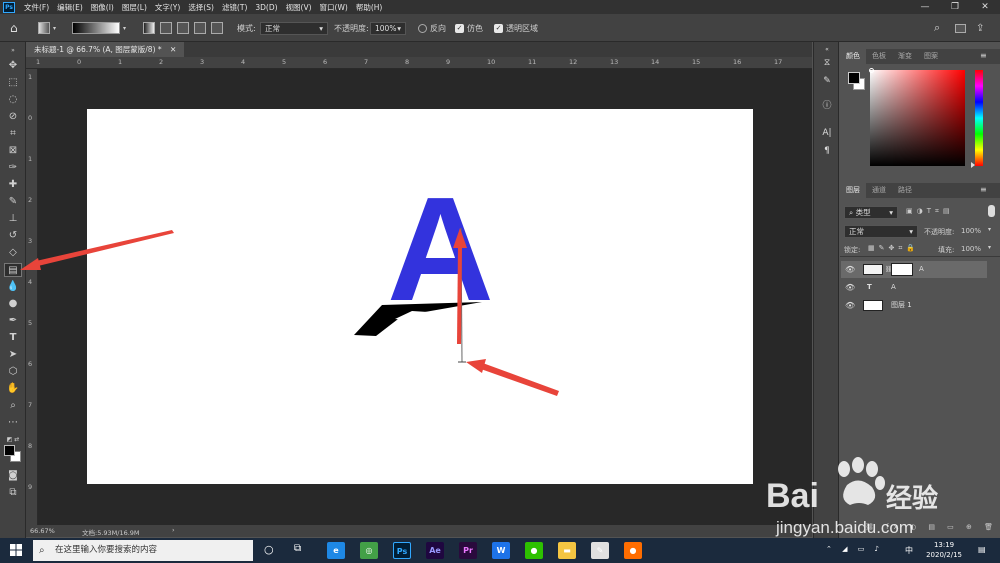 This screenshot has width=1000, height=563. Describe the element at coordinates (501, 550) in the screenshot. I see `taskbar-app-wps-icon: W` at that location.